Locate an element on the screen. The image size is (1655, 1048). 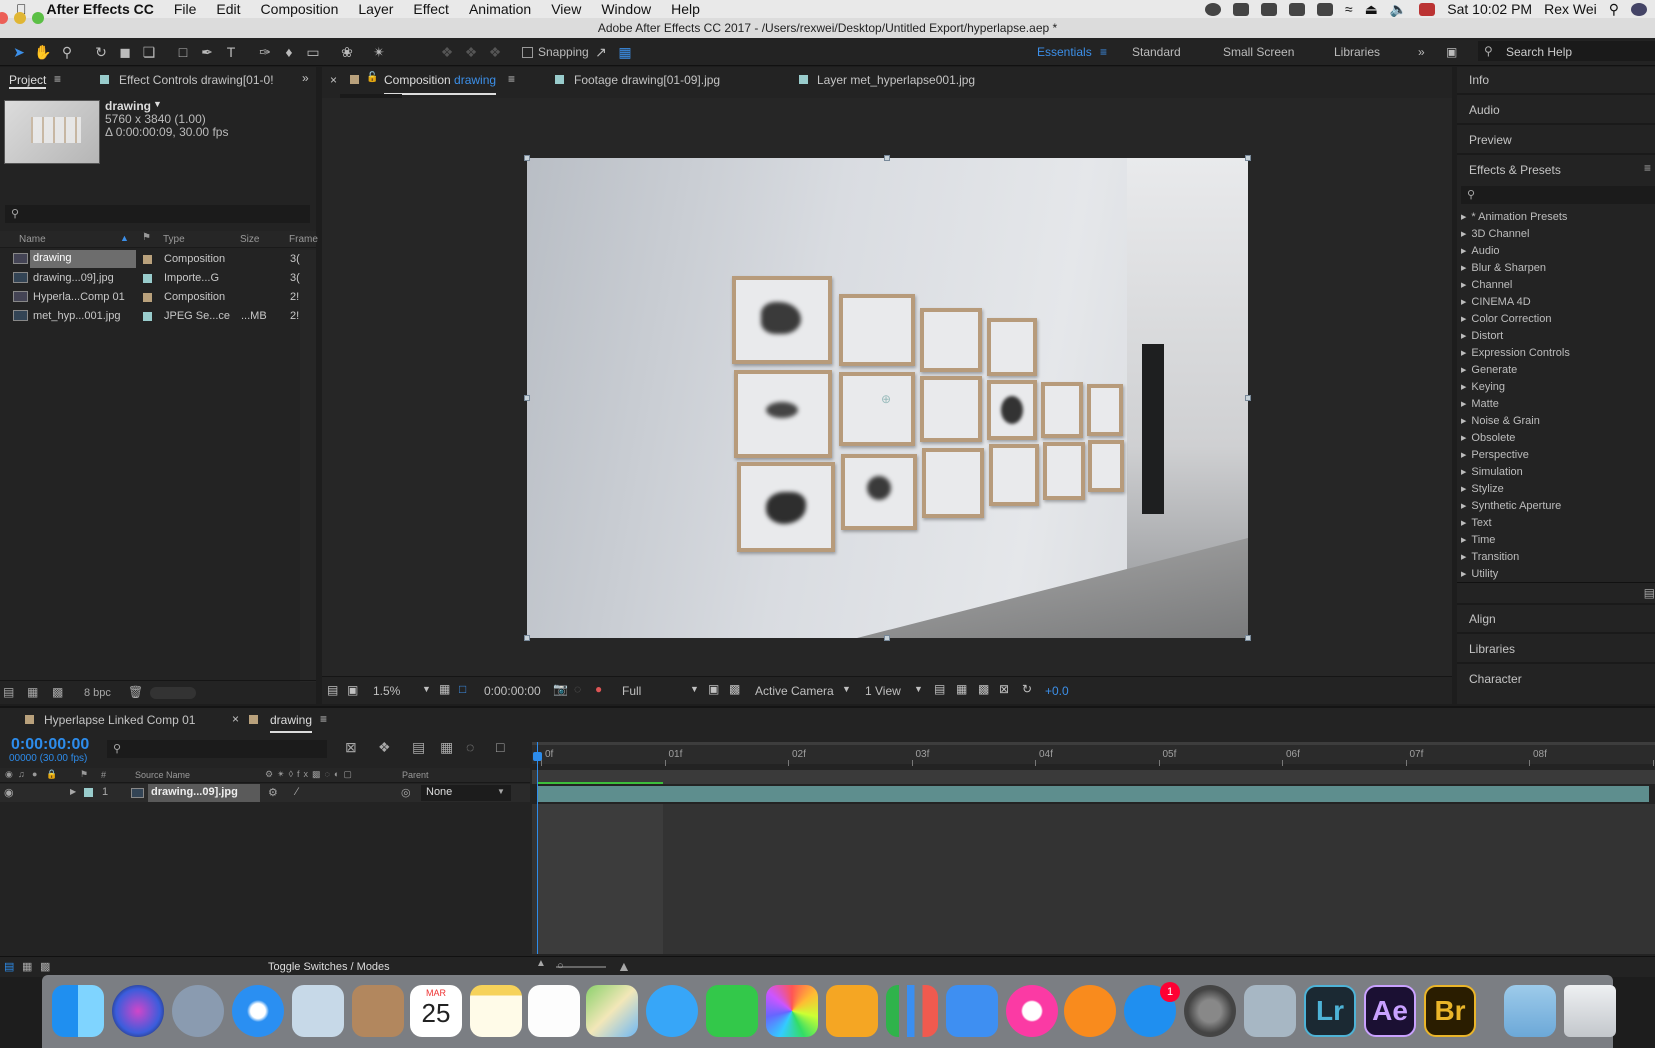
camera-chevron-icon: ▼ is located at coordinates (846, 689).